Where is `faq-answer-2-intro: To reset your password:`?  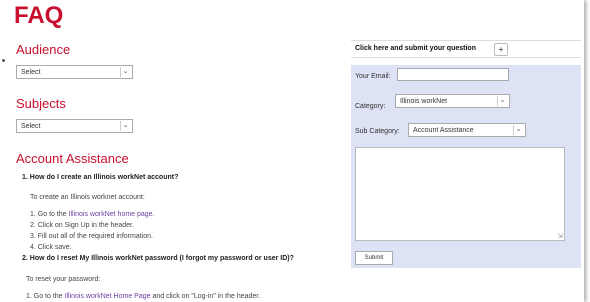 faq-answer-2-intro: To reset your password: is located at coordinates (63, 279).